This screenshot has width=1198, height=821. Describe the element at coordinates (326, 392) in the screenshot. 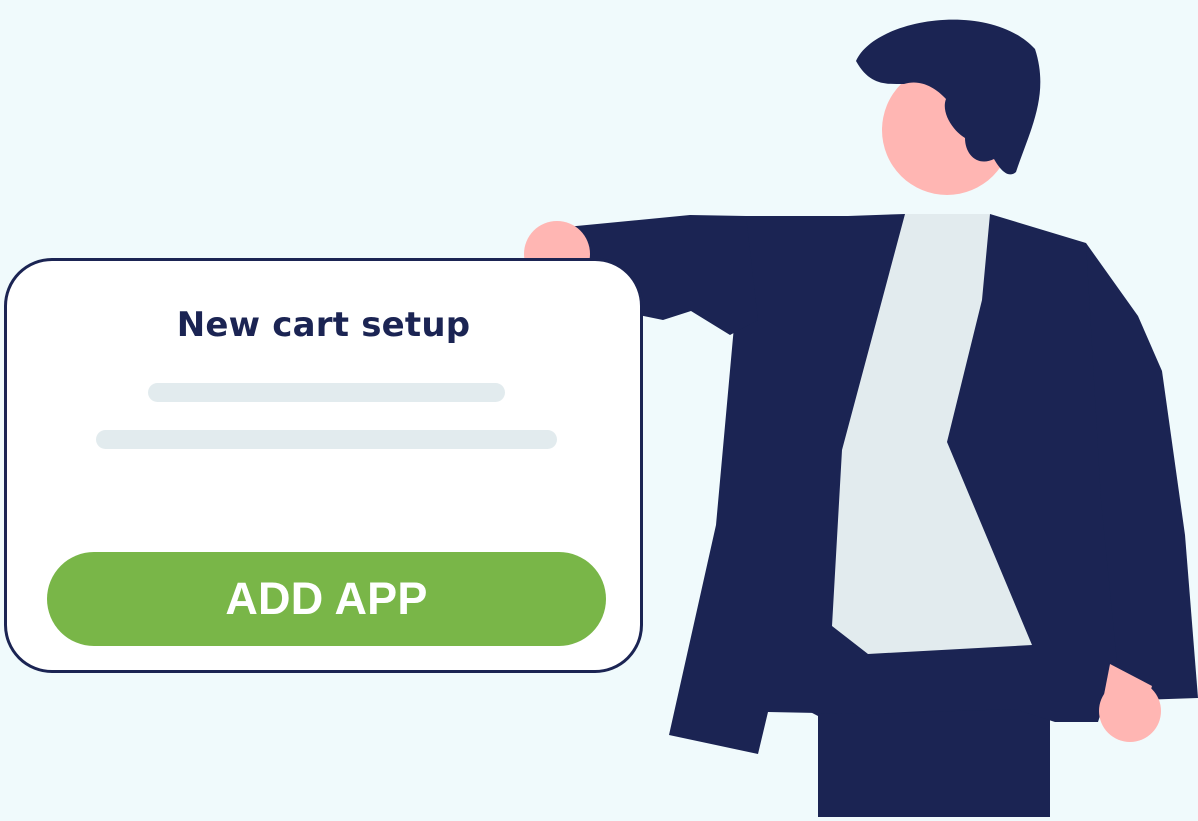

I see `placeholder-line-short` at that location.